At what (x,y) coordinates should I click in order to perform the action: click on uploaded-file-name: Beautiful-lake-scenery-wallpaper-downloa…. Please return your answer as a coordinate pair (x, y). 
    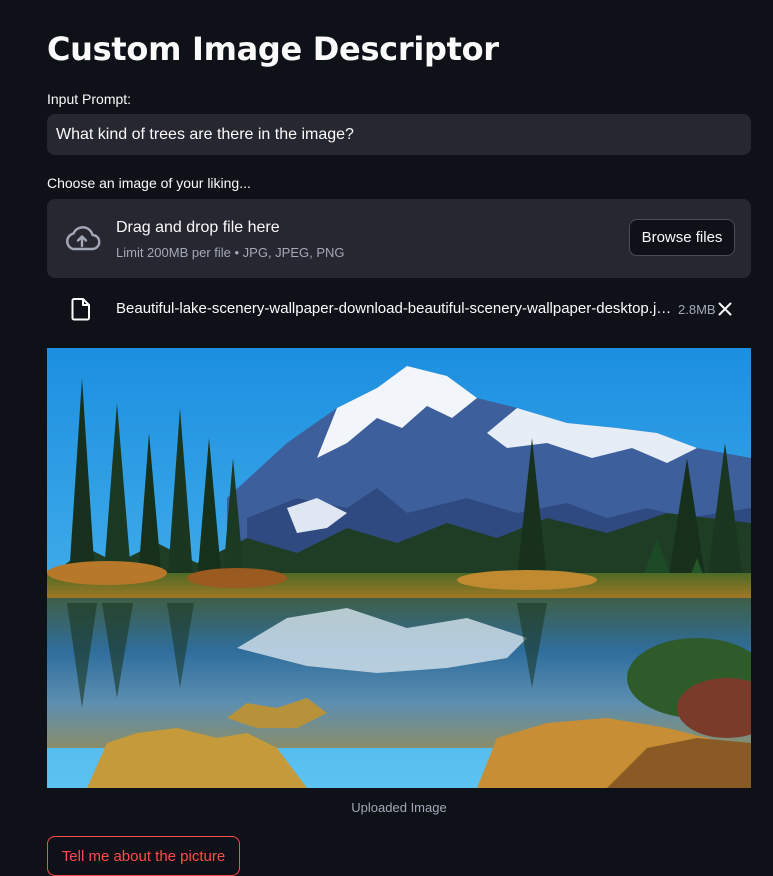
    Looking at the image, I should click on (394, 308).